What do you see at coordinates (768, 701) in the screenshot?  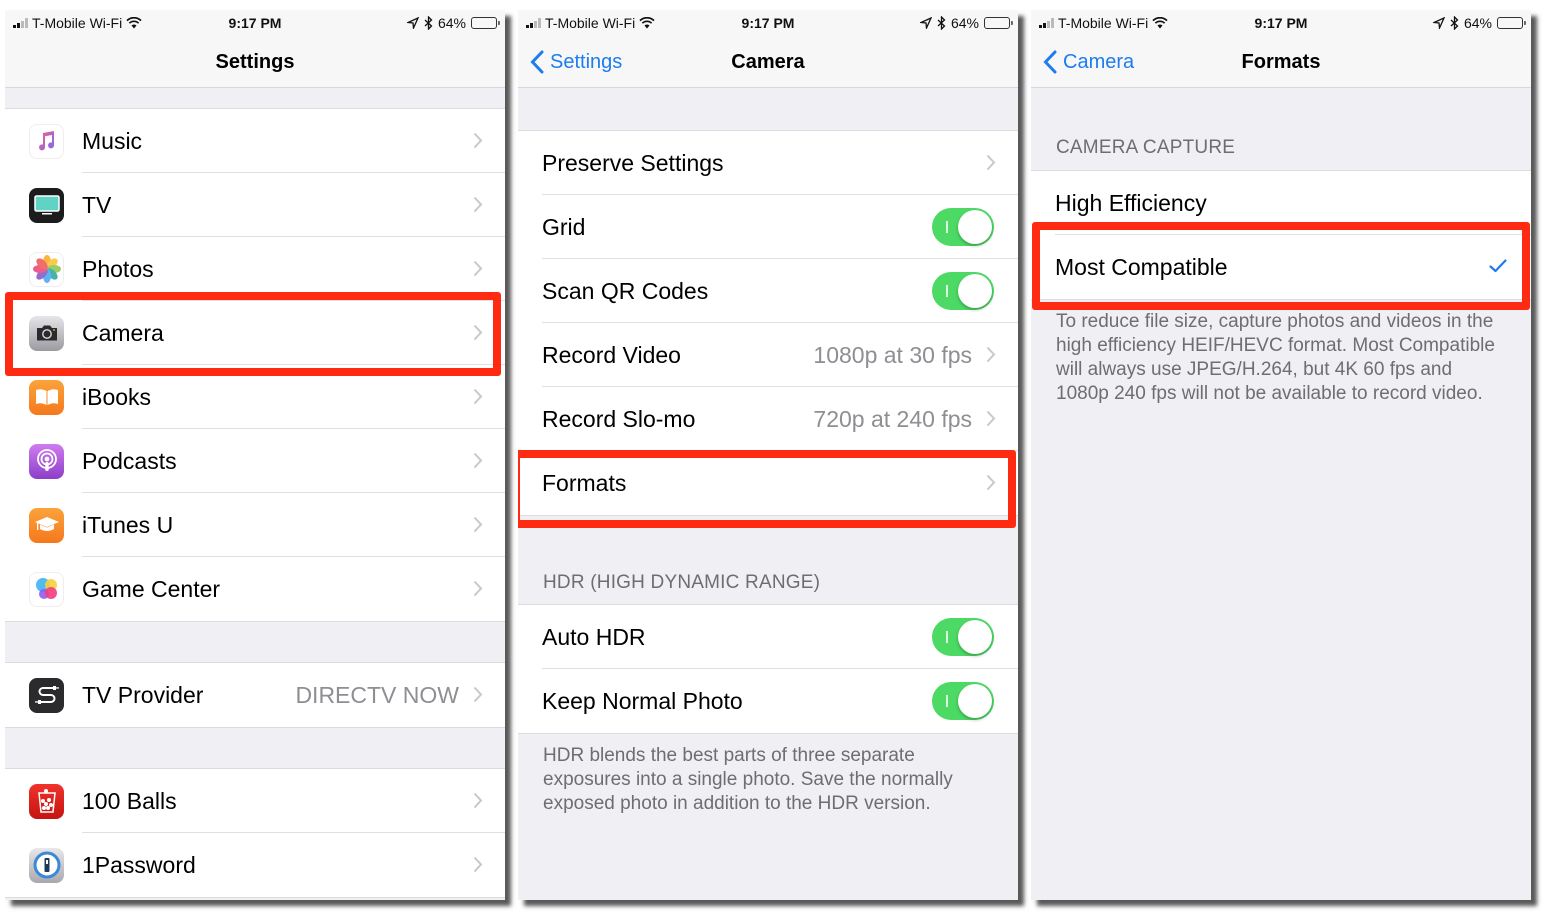 I see `keep-normal-photo-row: Keep Normal Photo` at bounding box center [768, 701].